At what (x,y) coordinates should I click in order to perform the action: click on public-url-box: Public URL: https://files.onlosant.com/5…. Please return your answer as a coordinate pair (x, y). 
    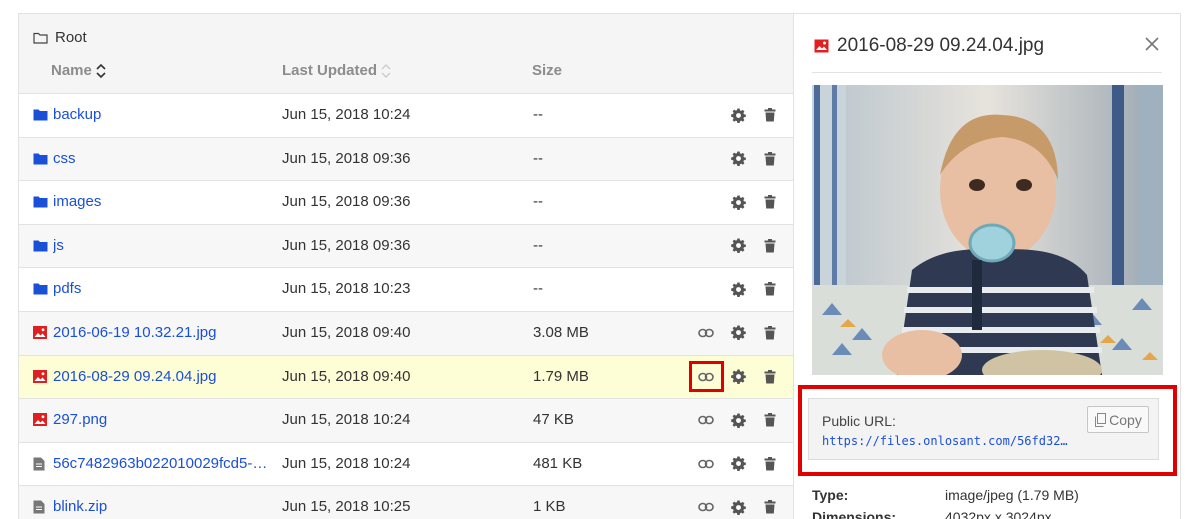
    Looking at the image, I should click on (983, 429).